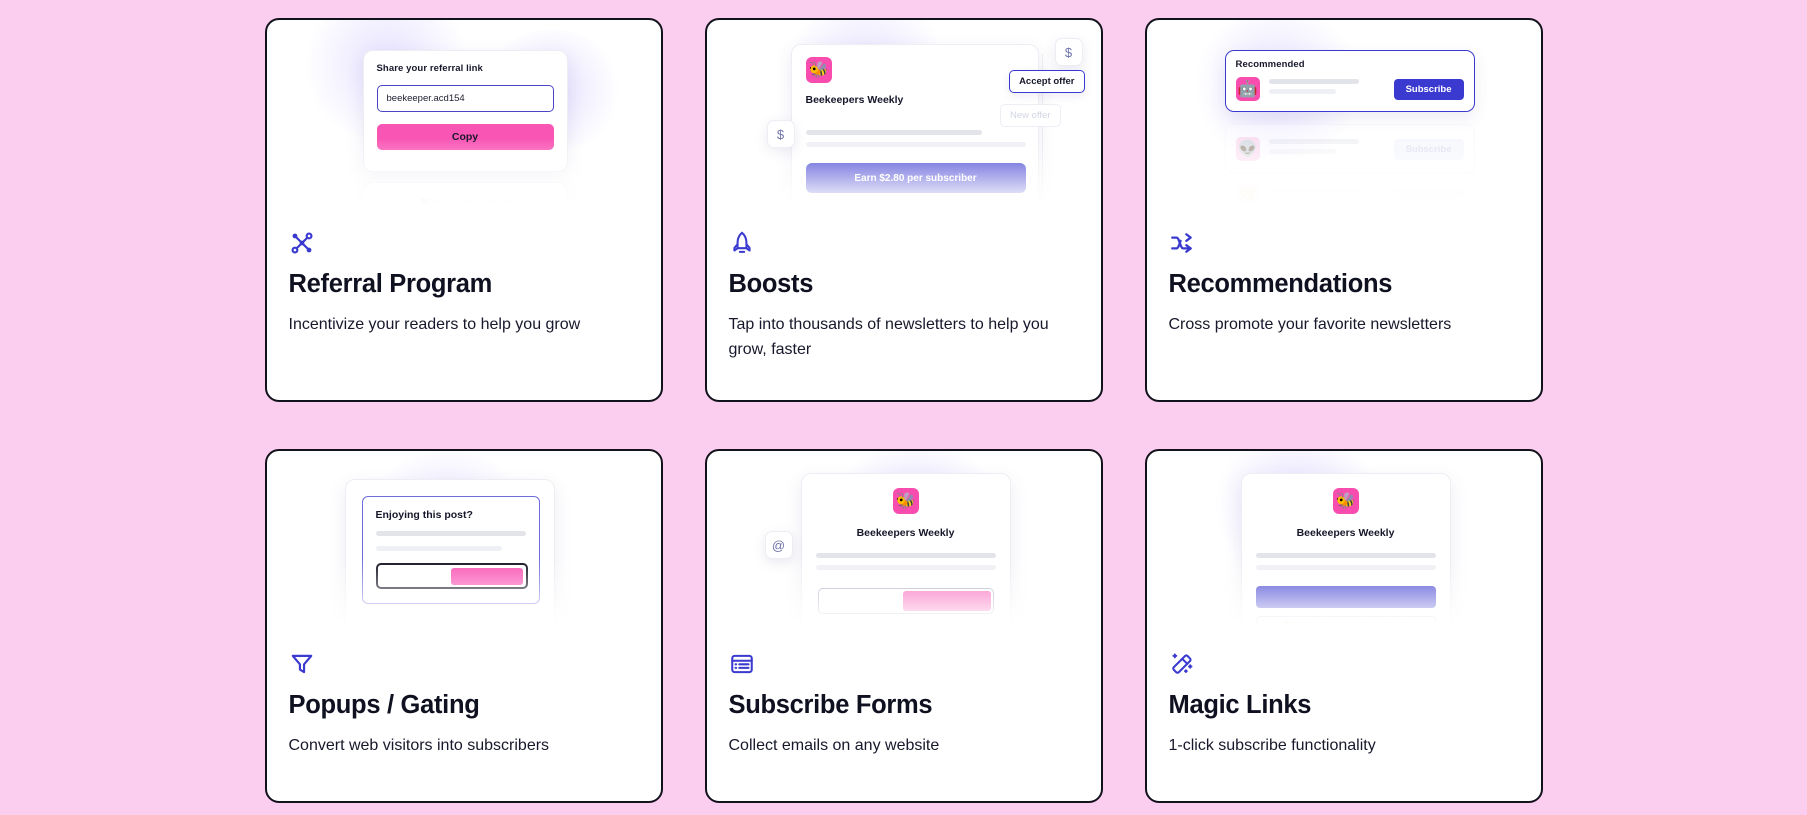 The width and height of the screenshot is (1807, 815). I want to click on subscribed-label: You're now subscribed!, so click(1355, 627).